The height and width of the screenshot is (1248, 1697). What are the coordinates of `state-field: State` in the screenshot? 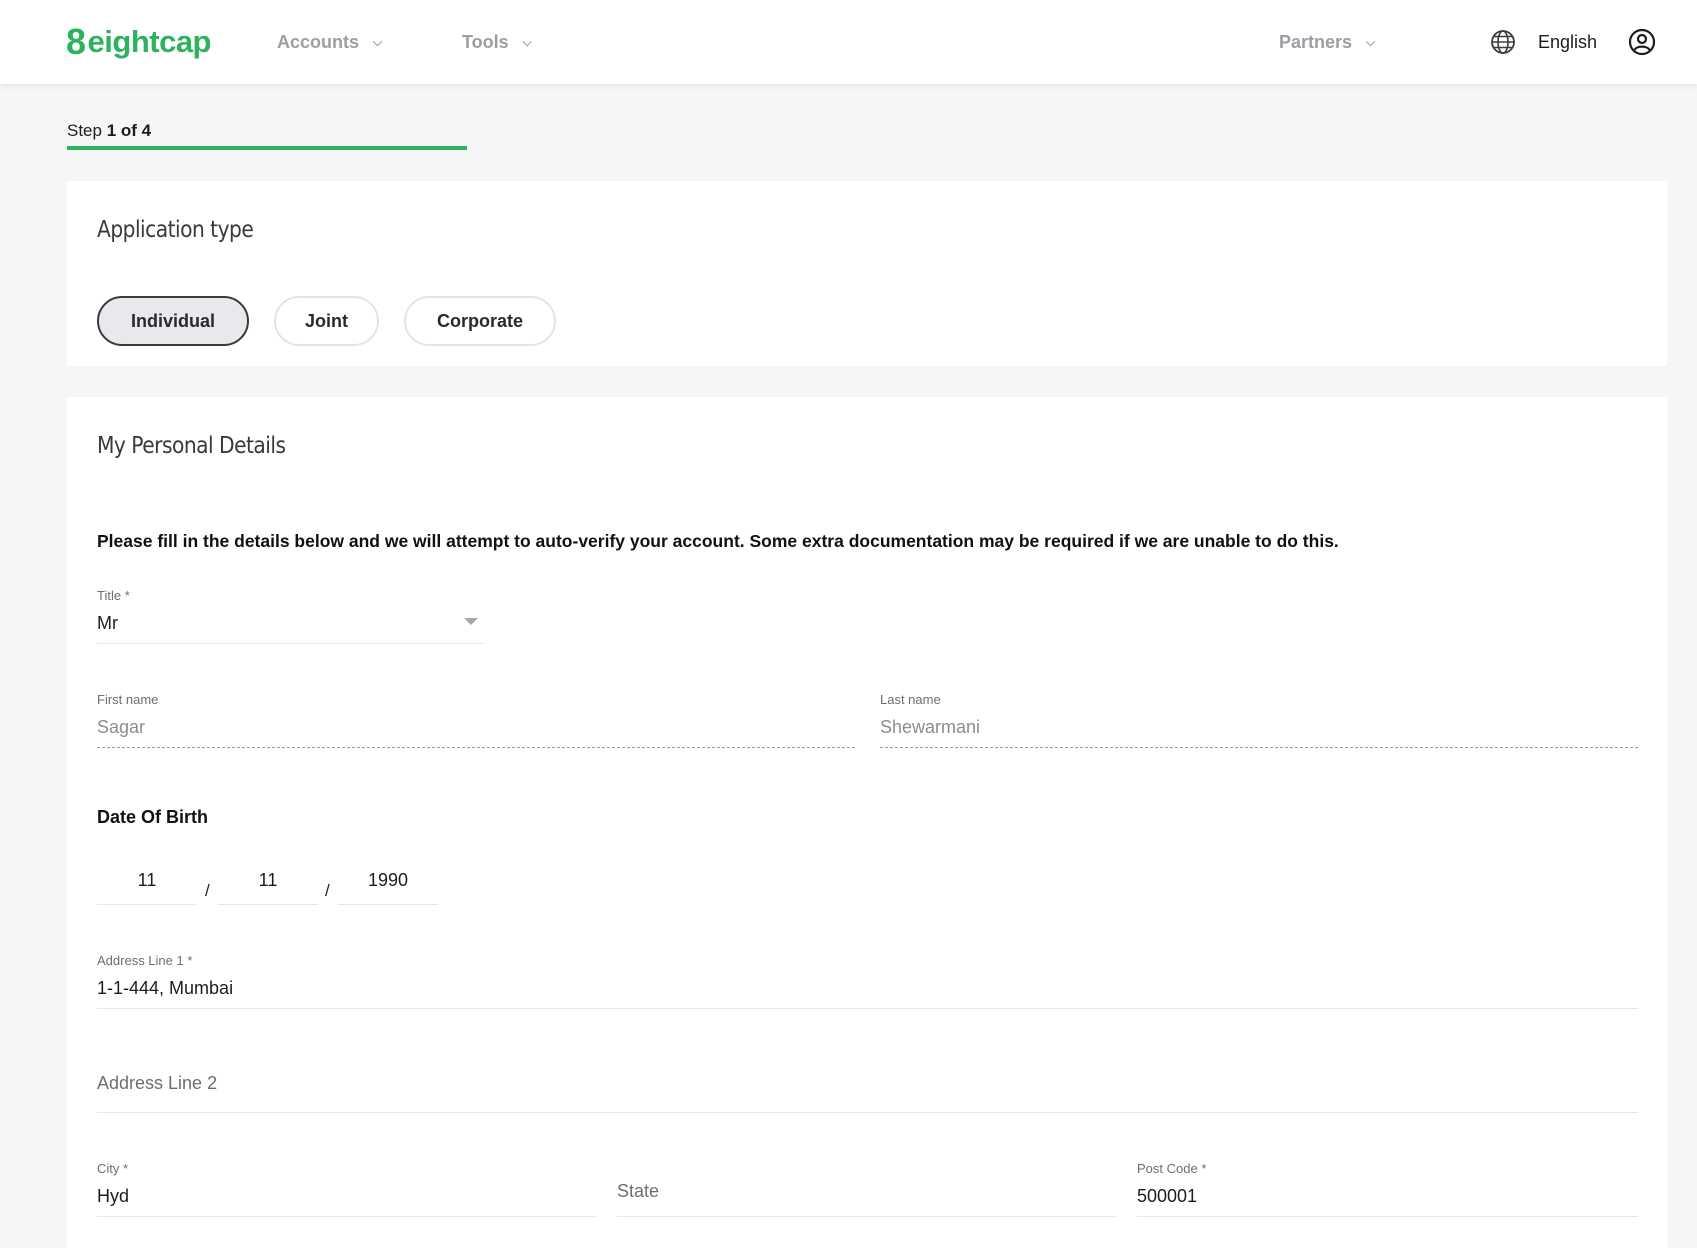 It's located at (867, 1199).